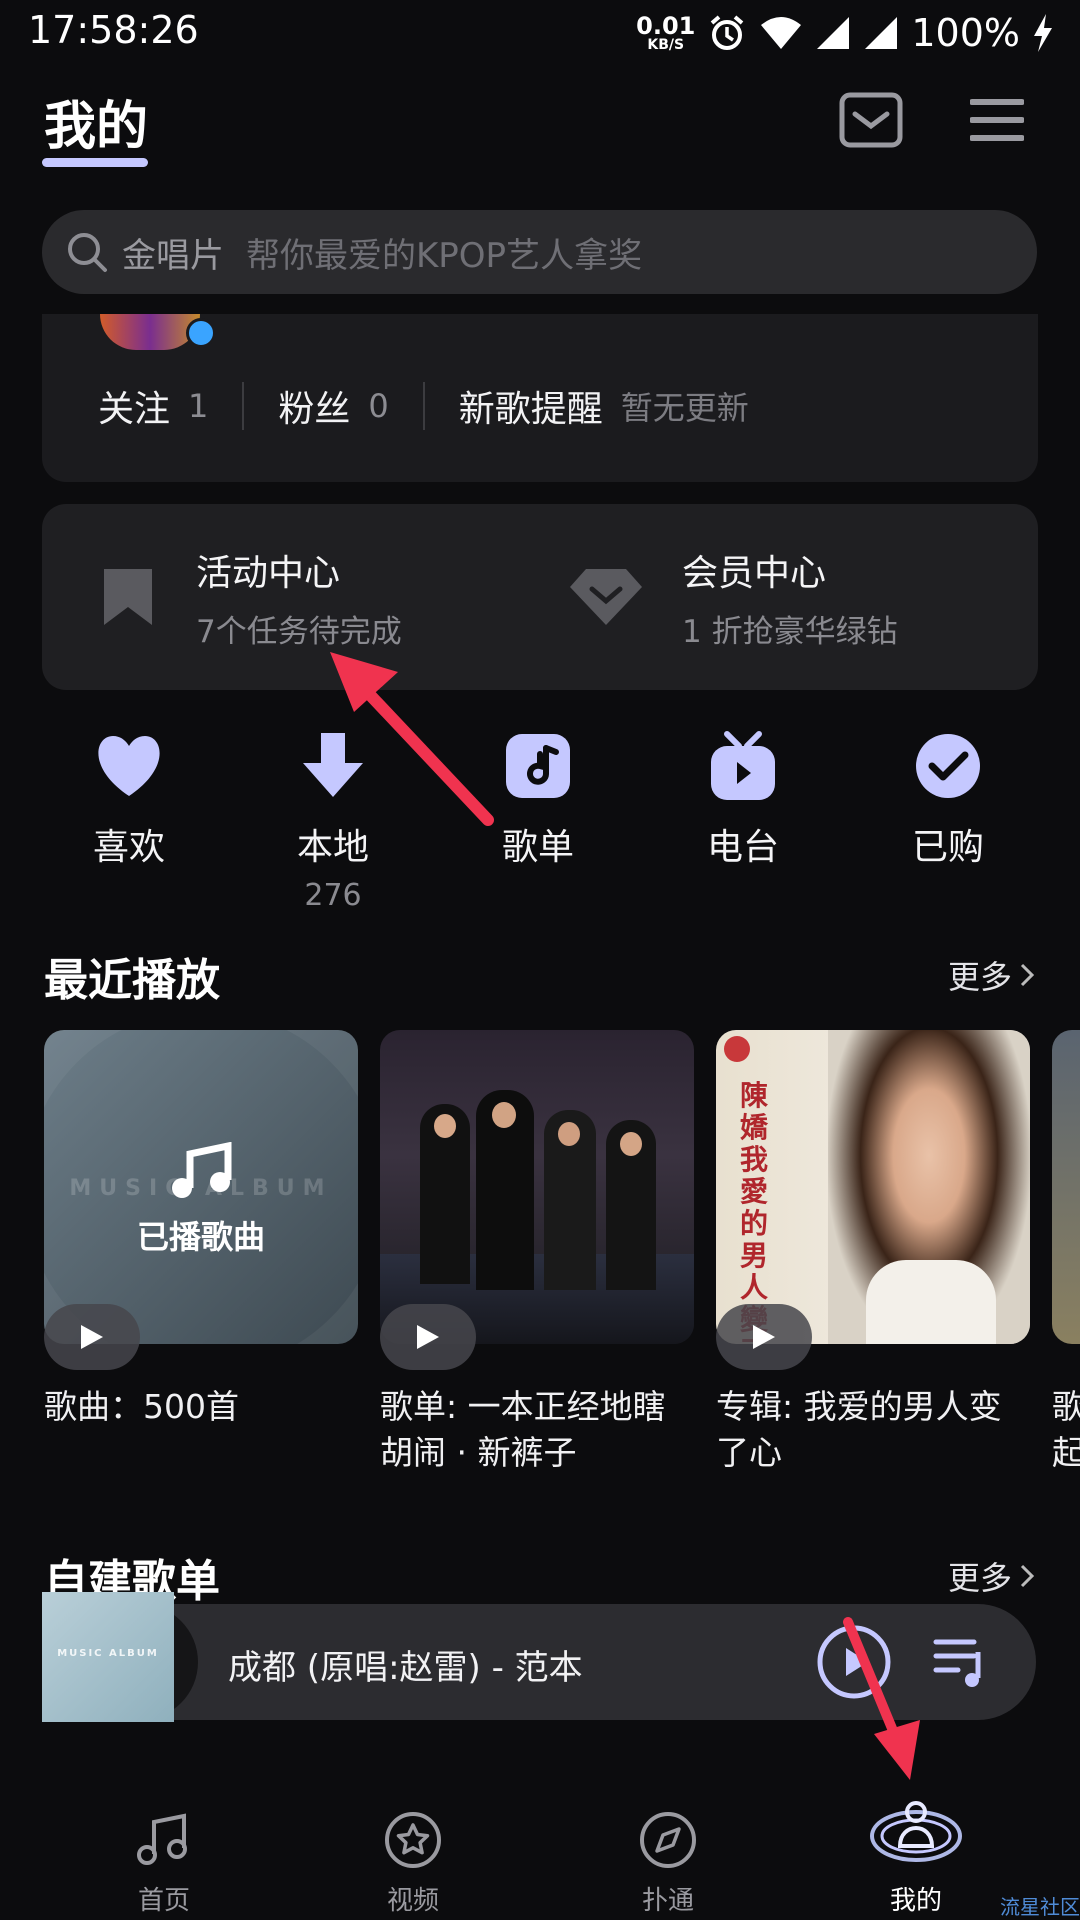  Describe the element at coordinates (1040, 1907) in the screenshot. I see `watermark: 流星社区` at that location.